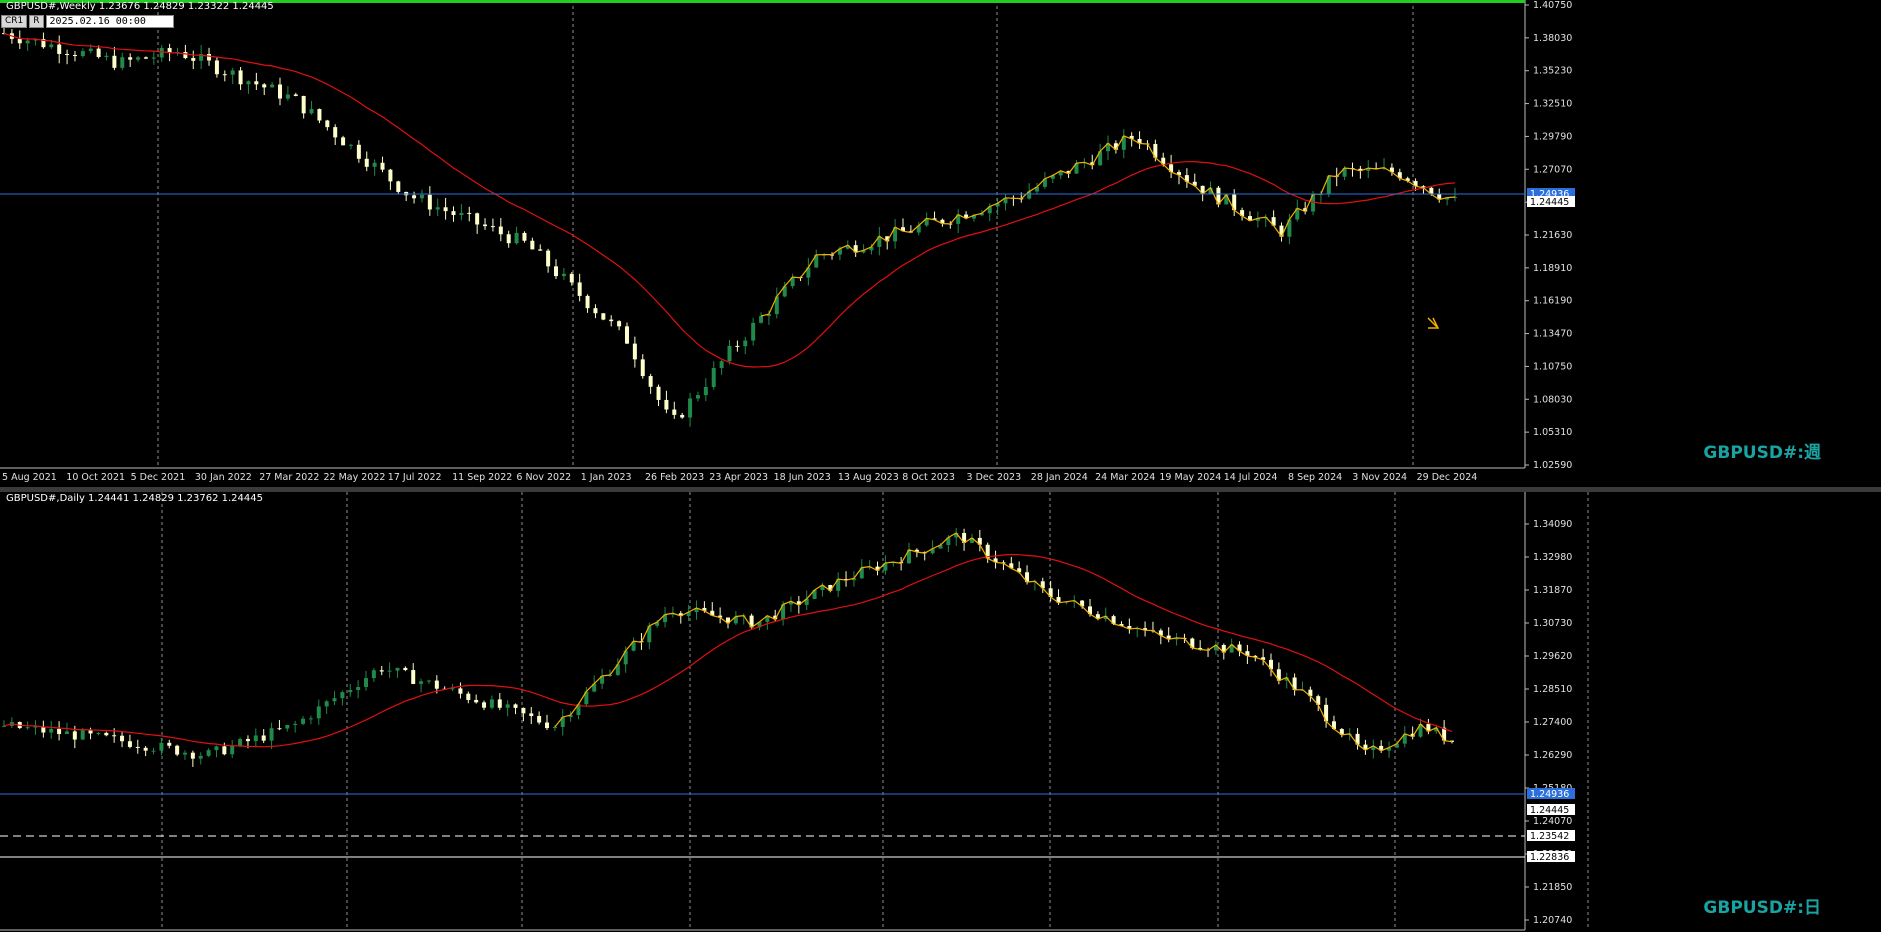  Describe the element at coordinates (1552, 136) in the screenshot. I see `price-axis-label: 1.29790` at that location.